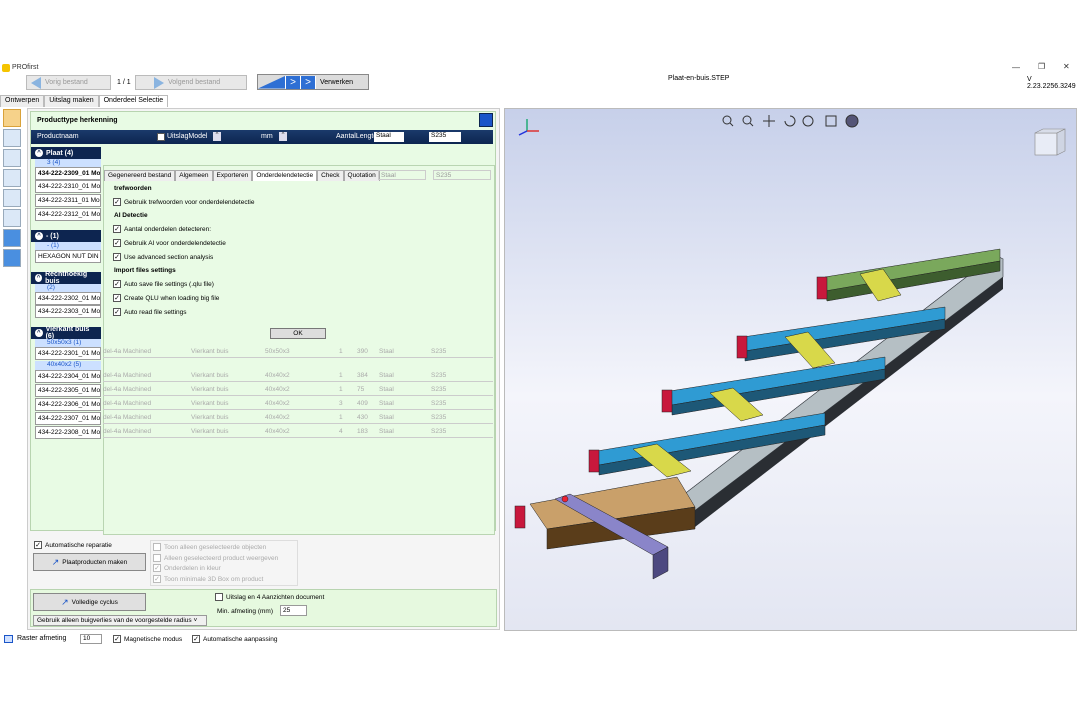 The height and width of the screenshot is (708, 1080). I want to click on zoom-icon, so click(748, 121).